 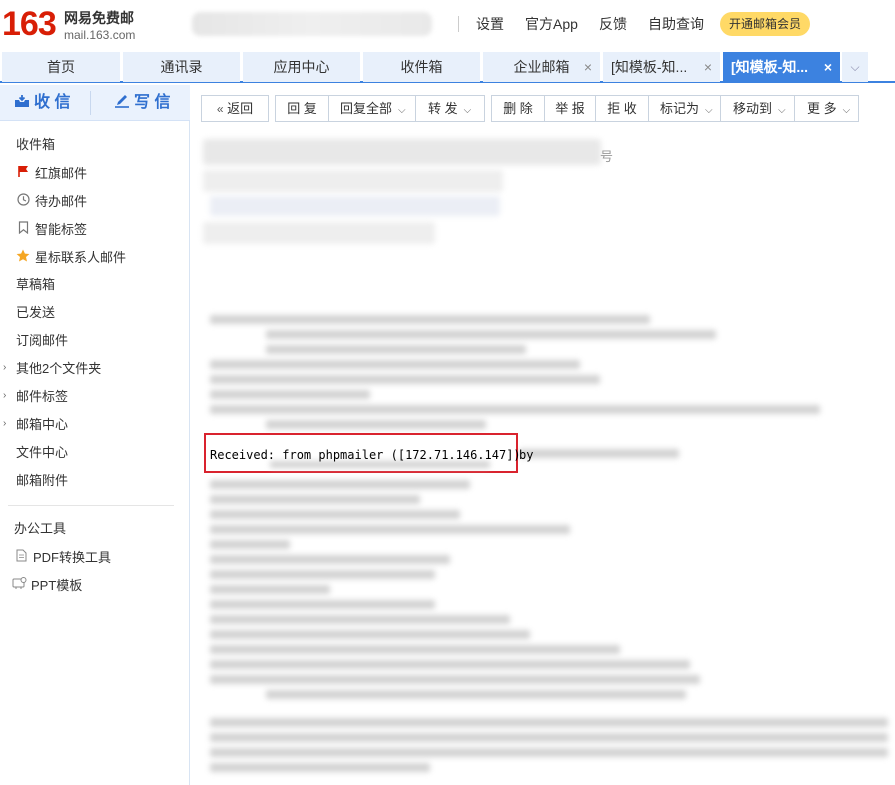 I want to click on feedback-link: 反馈, so click(x=613, y=24).